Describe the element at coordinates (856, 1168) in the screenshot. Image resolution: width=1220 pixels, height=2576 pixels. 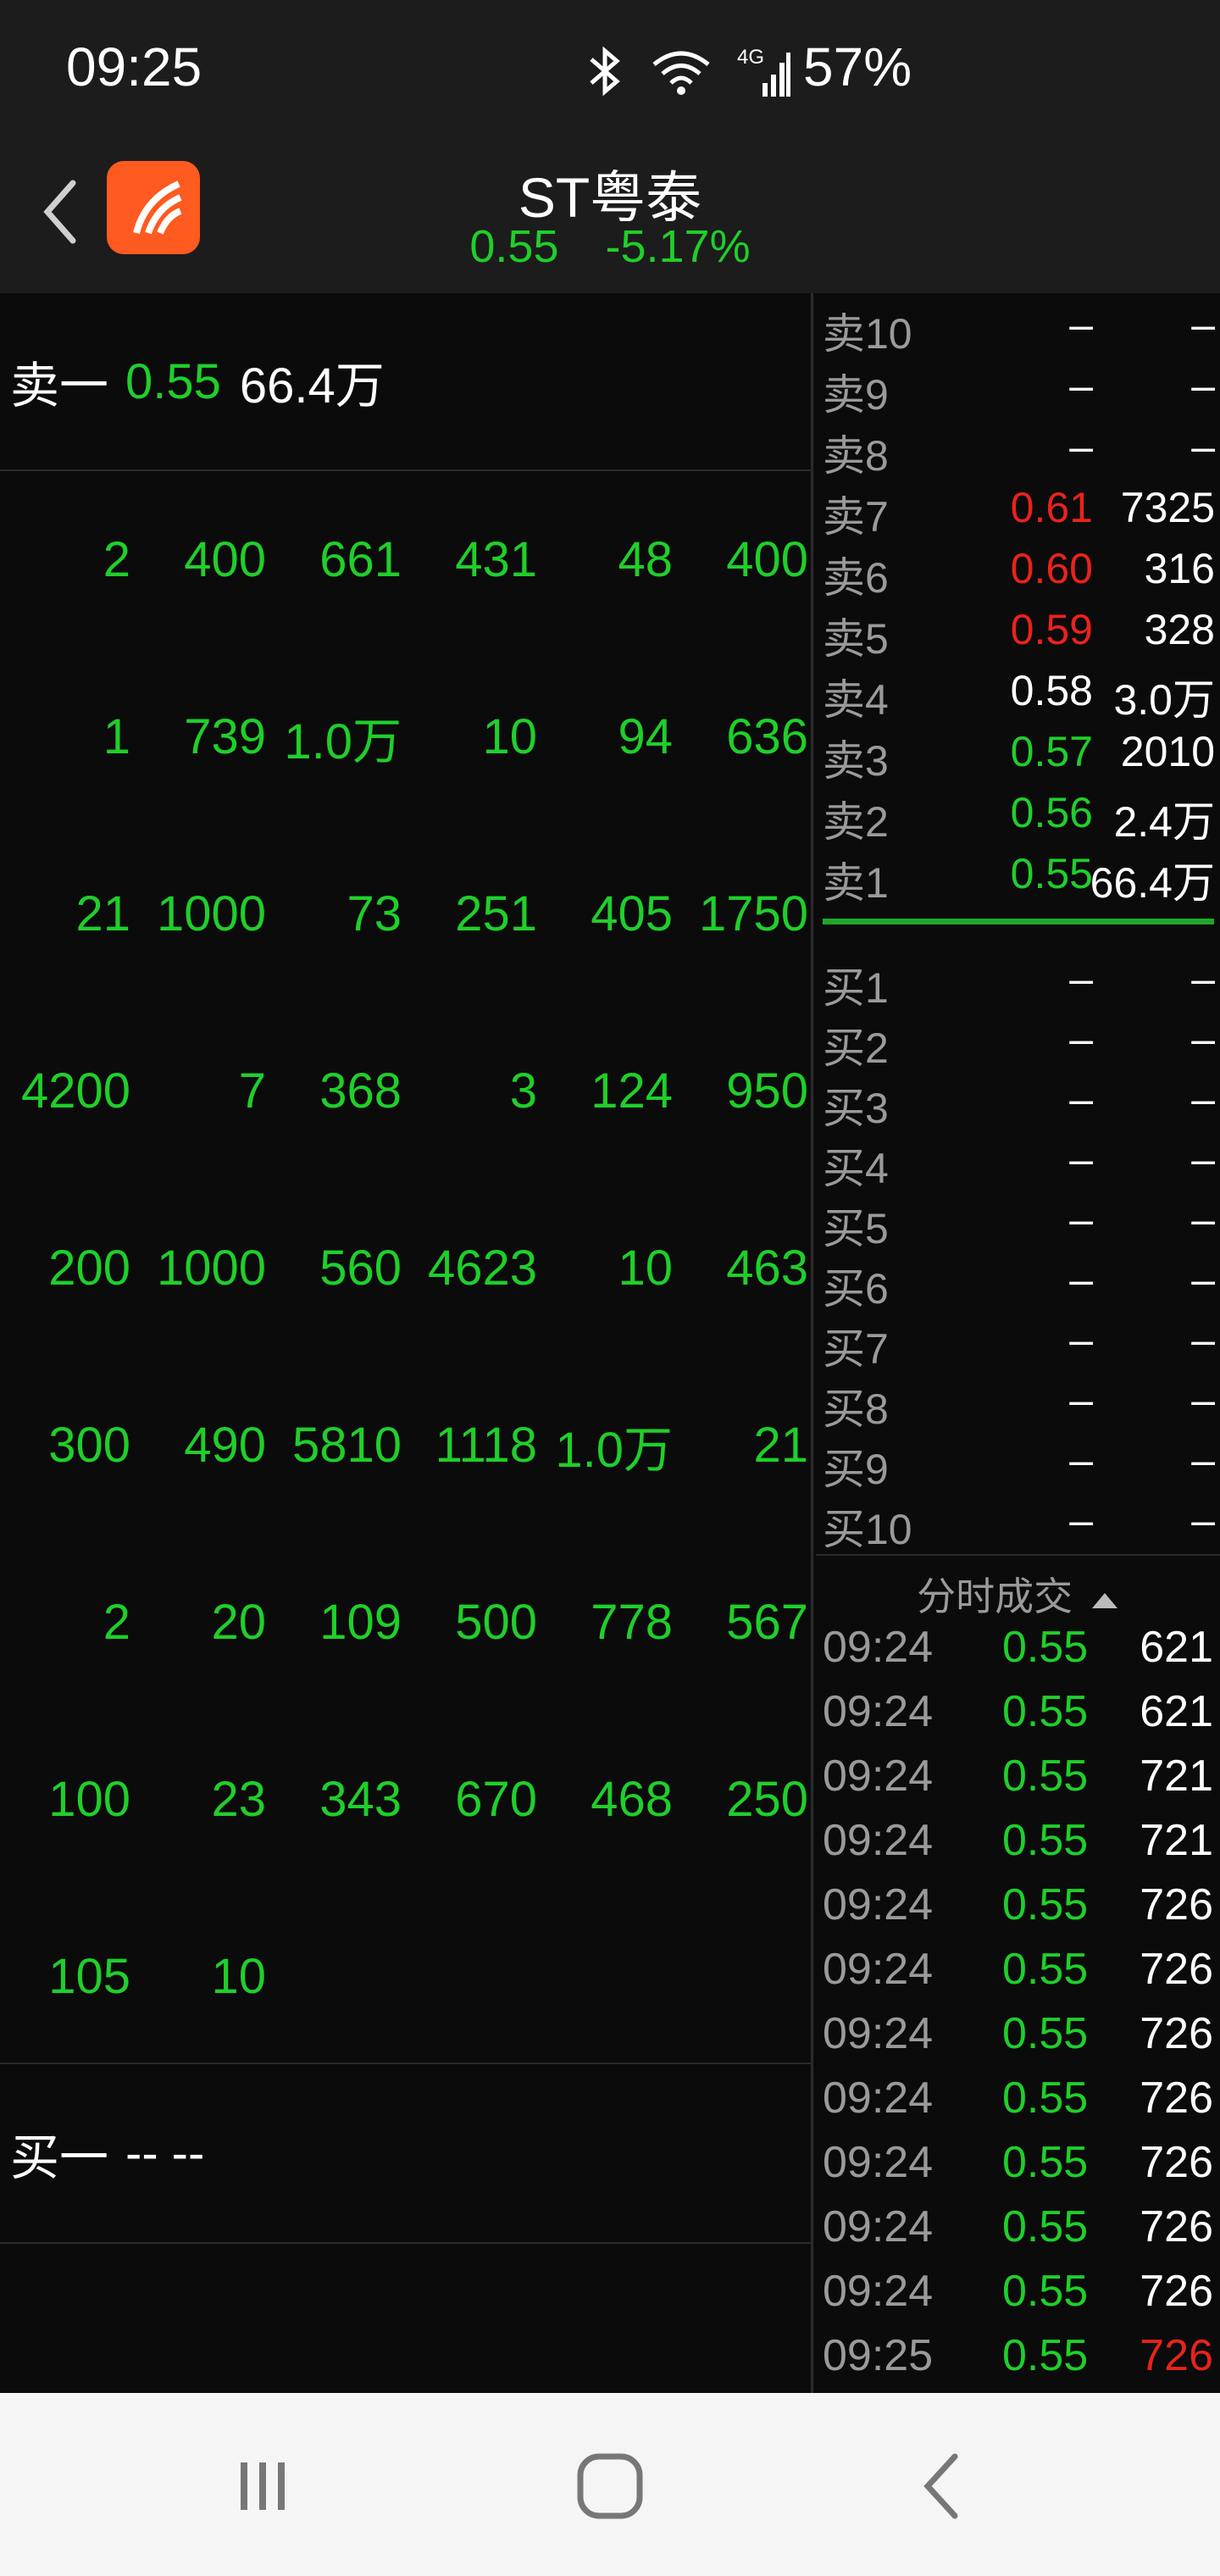
I see `bid-level-label: 买4` at that location.